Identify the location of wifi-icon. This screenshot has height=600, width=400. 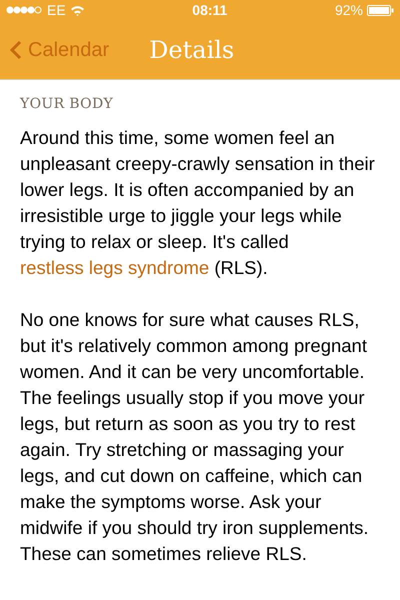
(77, 10).